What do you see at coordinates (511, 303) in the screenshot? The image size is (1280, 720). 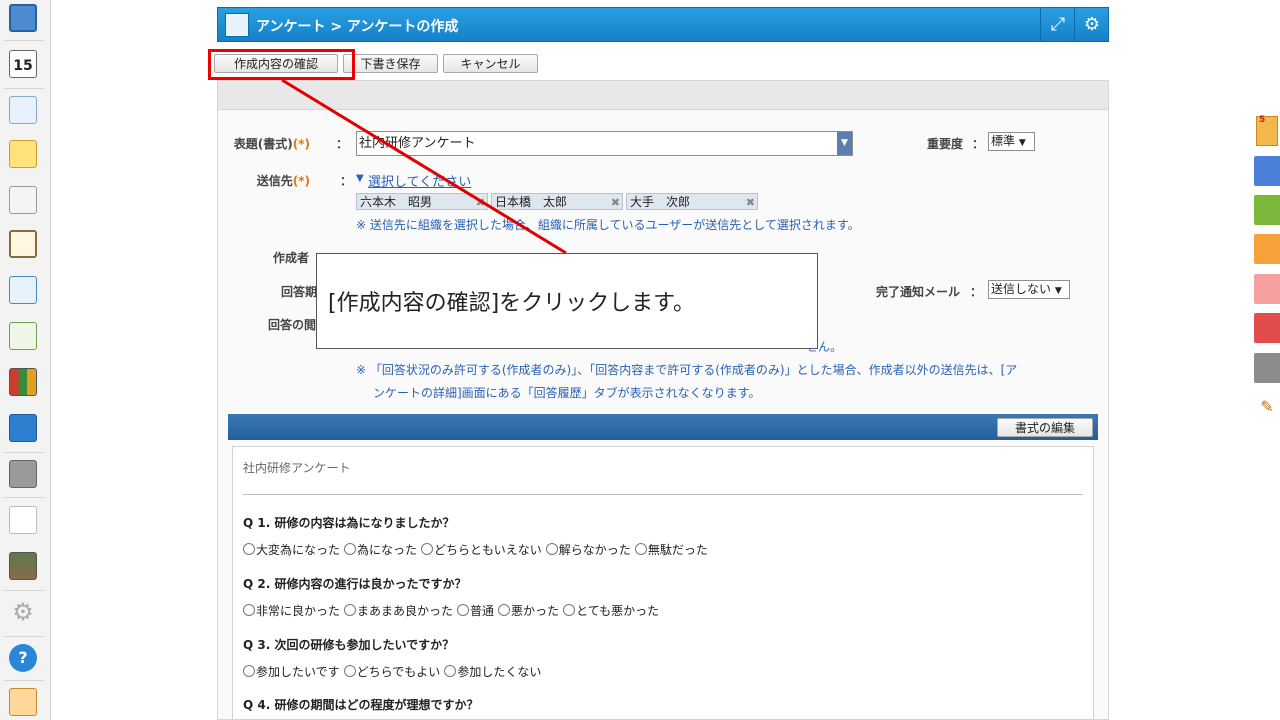 I see `callout-text: [作成内容の確認]をクリックします。` at bounding box center [511, 303].